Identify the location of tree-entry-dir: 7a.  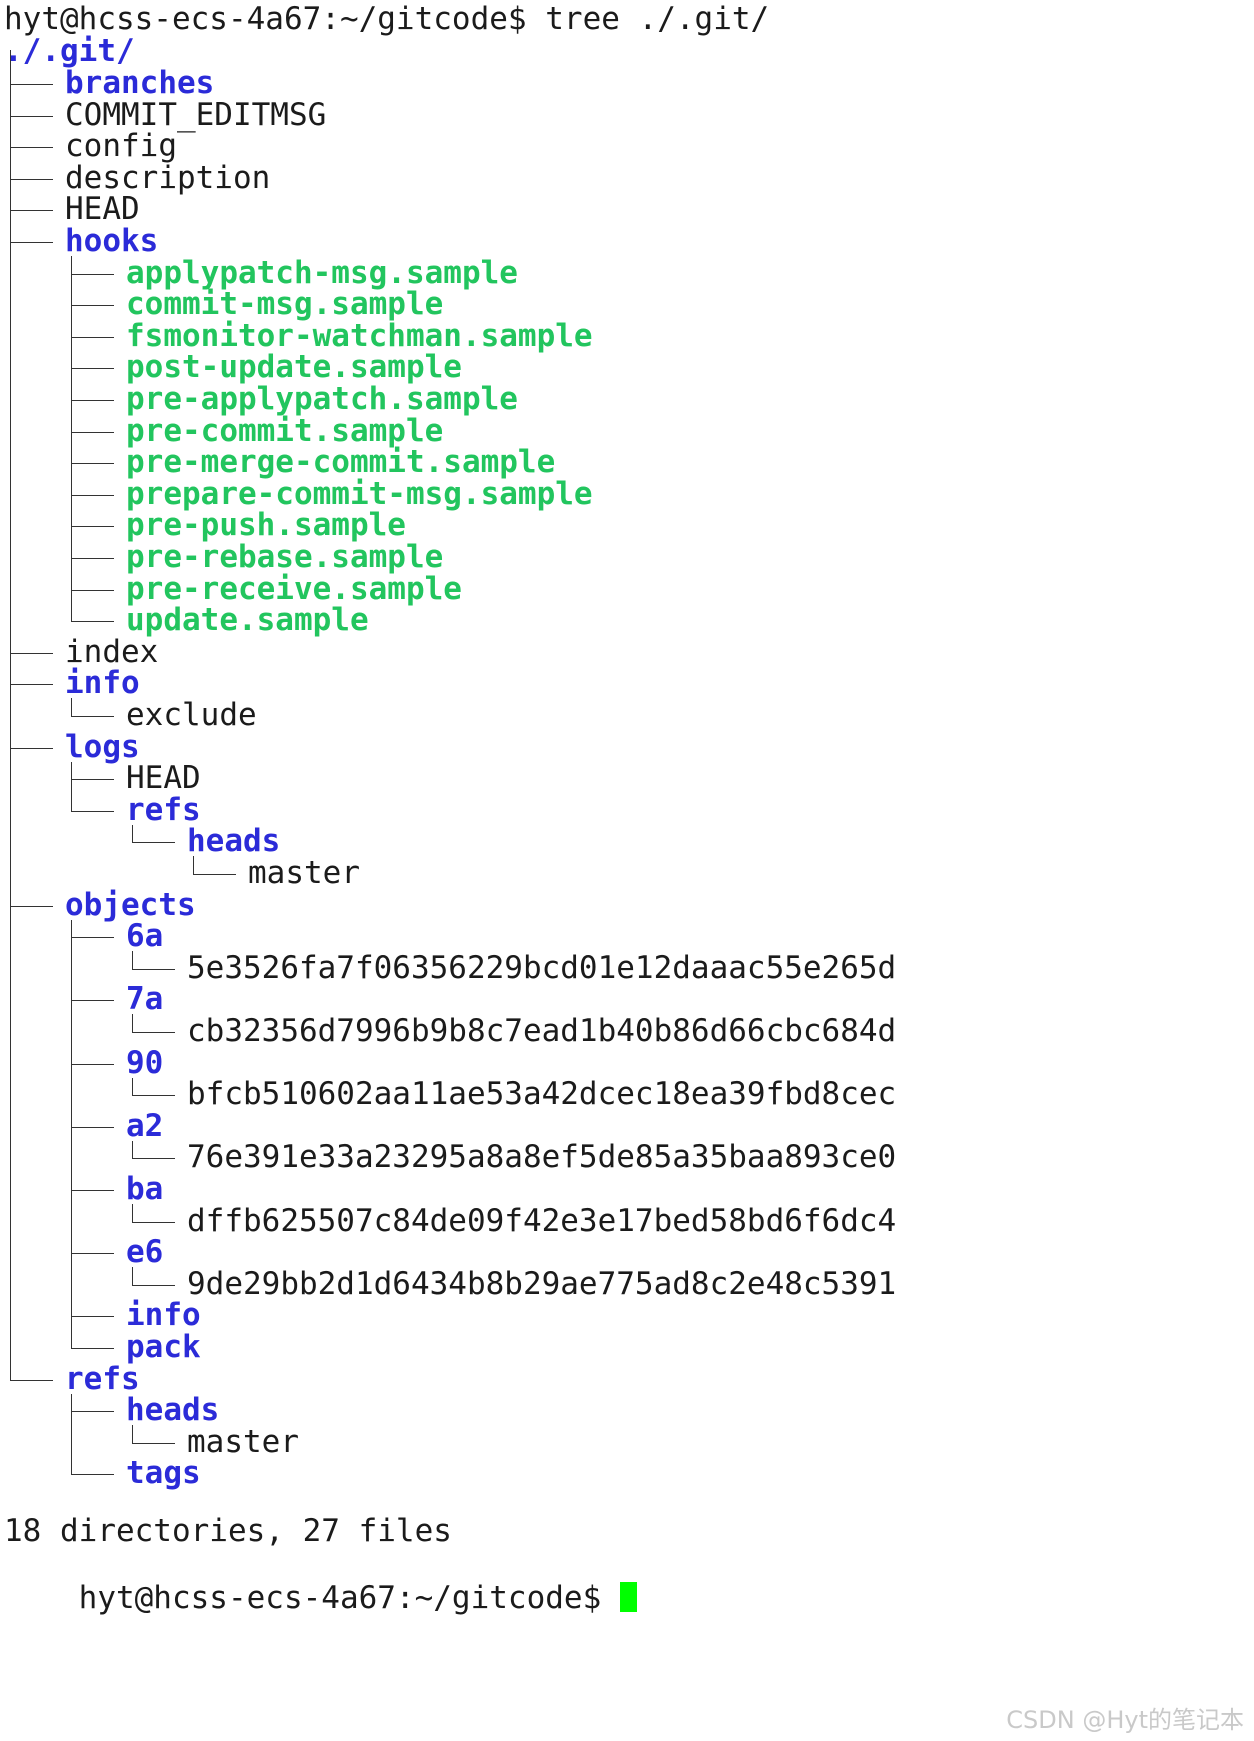
(145, 999).